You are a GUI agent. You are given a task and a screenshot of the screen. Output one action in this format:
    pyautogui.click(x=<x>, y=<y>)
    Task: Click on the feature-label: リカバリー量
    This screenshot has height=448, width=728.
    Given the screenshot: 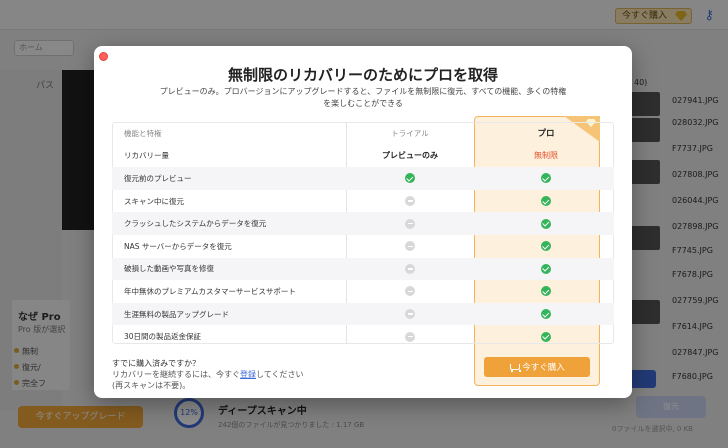 What is the action you would take?
    pyautogui.click(x=146, y=156)
    